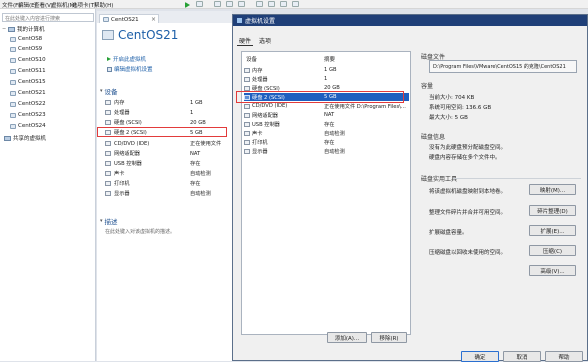  What do you see at coordinates (468, 253) in the screenshot?
I see `util-compact-text: 压缩磁盘以回收未使用的空间。` at bounding box center [468, 253].